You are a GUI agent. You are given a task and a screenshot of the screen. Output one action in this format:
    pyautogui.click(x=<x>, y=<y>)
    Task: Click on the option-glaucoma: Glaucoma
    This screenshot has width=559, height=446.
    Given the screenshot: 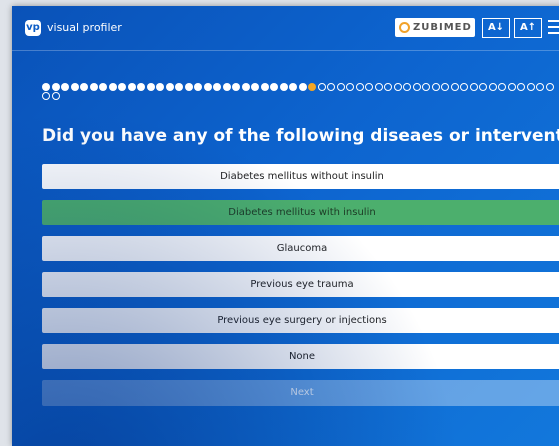 What is the action you would take?
    pyautogui.click(x=300, y=248)
    